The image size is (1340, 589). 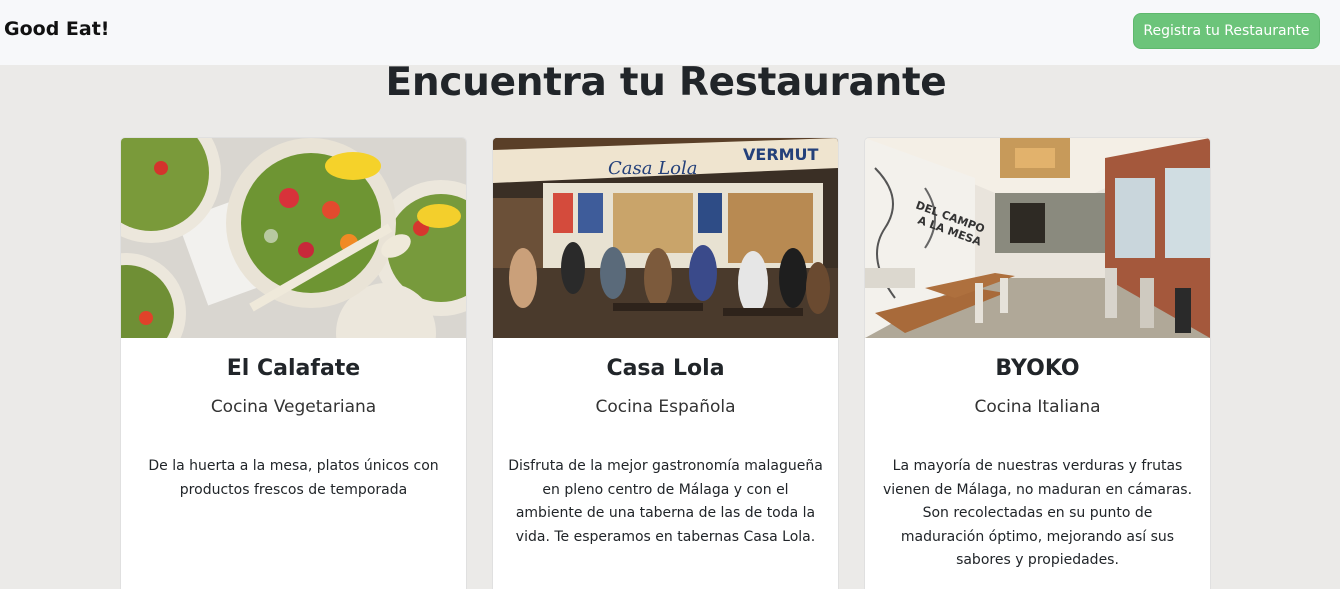 I want to click on sign-vermut: VERMUT, so click(x=781, y=154).